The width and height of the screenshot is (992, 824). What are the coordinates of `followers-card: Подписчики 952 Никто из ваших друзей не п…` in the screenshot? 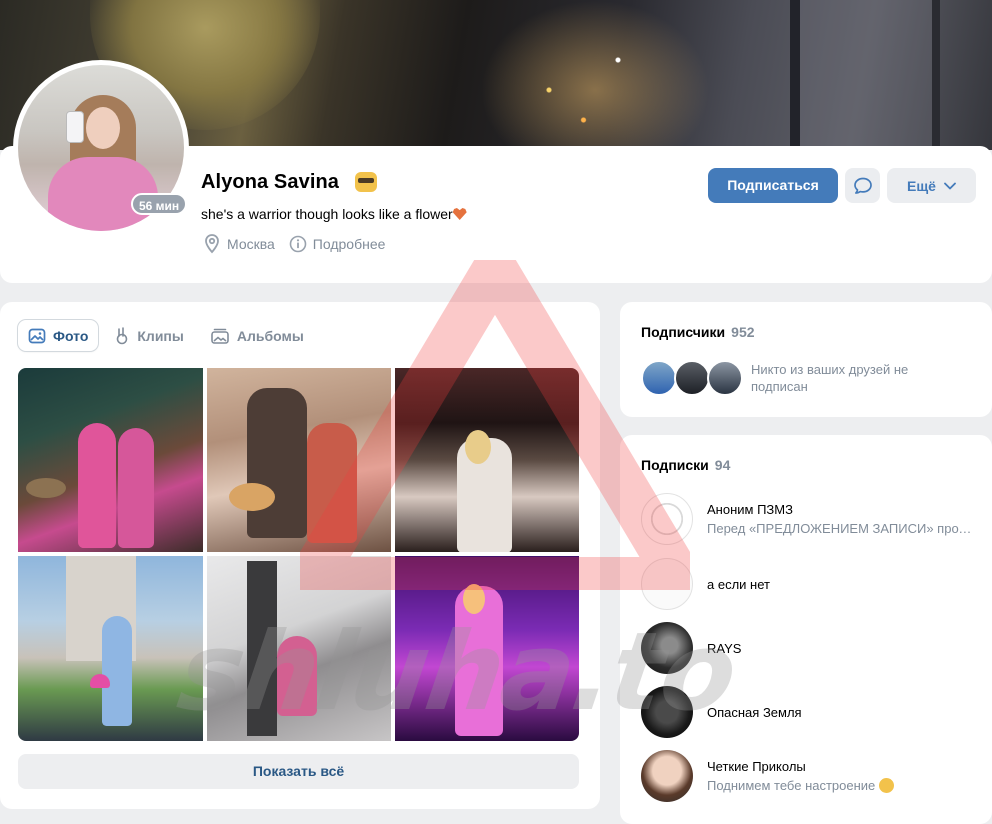 It's located at (806, 359).